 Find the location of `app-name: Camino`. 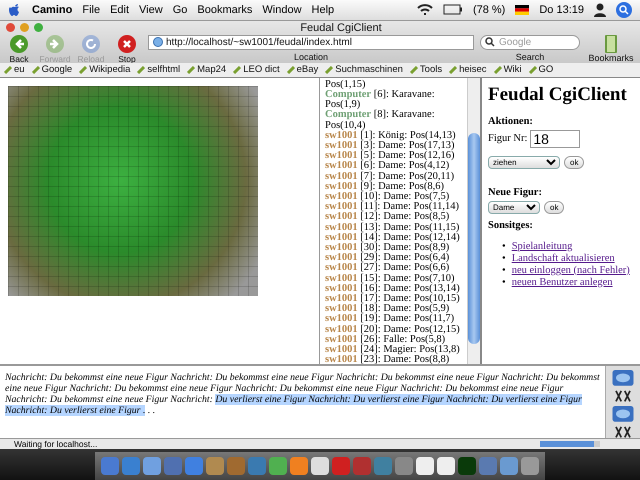

app-name: Camino is located at coordinates (52, 10).